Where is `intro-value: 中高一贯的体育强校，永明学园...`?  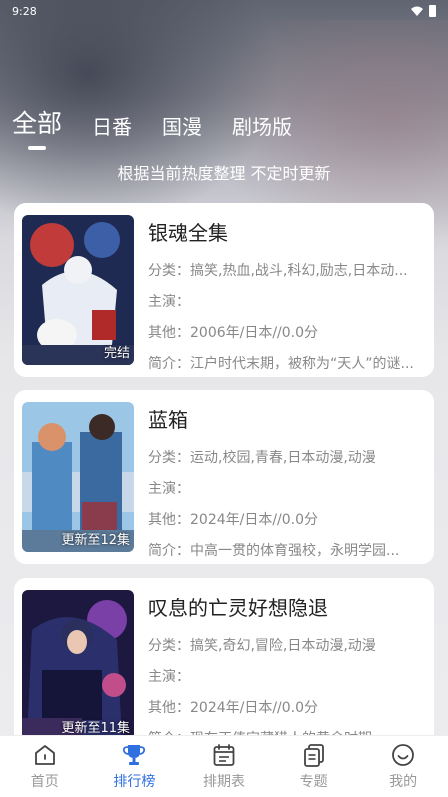
intro-value: 中高一贯的体育强校，永明学园... is located at coordinates (295, 551).